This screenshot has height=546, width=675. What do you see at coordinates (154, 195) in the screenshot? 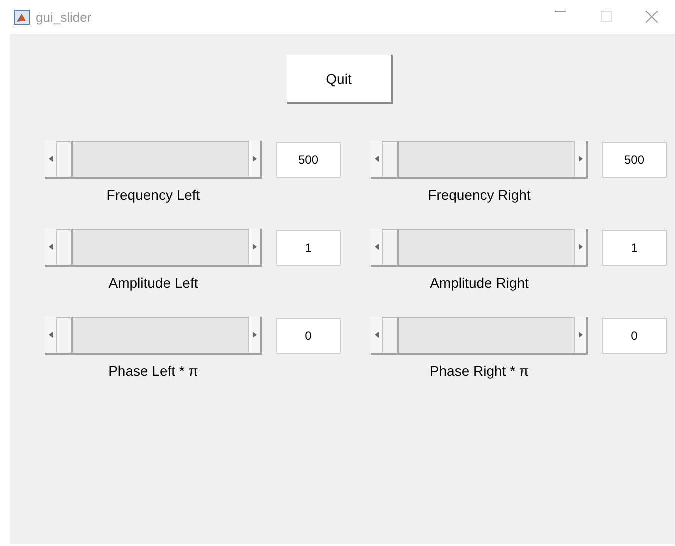
I see `slider-label: Frequency Left` at bounding box center [154, 195].